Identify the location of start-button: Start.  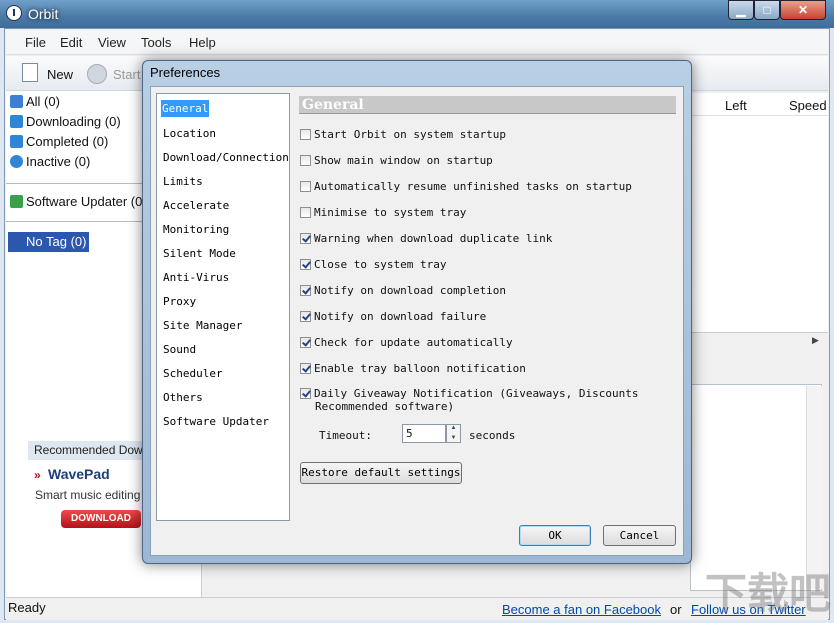
(126, 74).